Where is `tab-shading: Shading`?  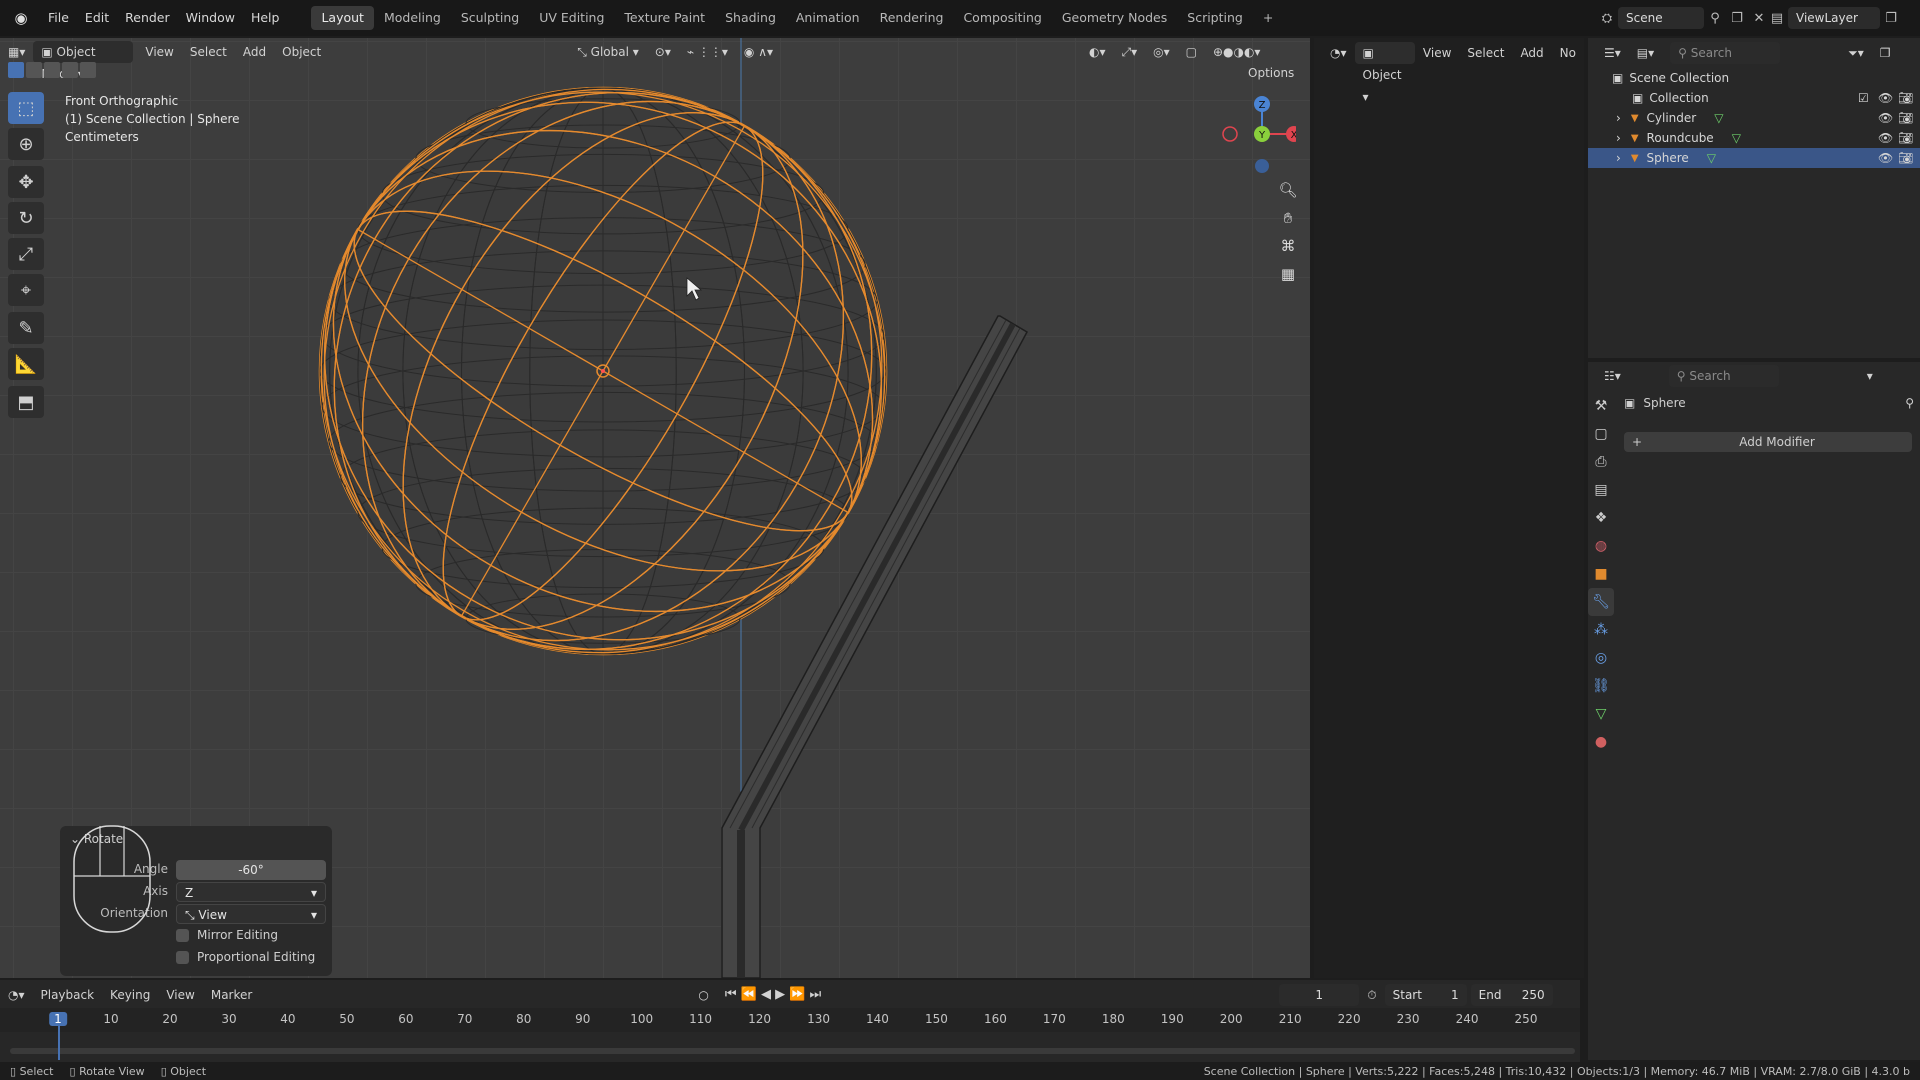 tab-shading: Shading is located at coordinates (750, 18).